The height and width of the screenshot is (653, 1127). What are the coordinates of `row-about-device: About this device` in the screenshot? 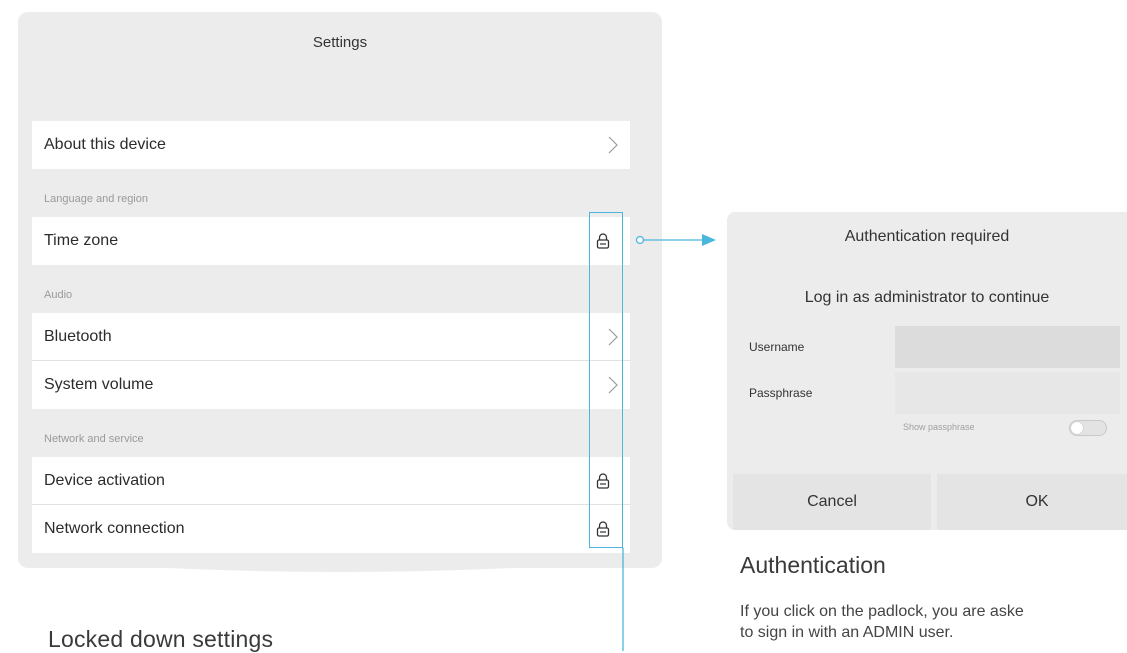 It's located at (331, 145).